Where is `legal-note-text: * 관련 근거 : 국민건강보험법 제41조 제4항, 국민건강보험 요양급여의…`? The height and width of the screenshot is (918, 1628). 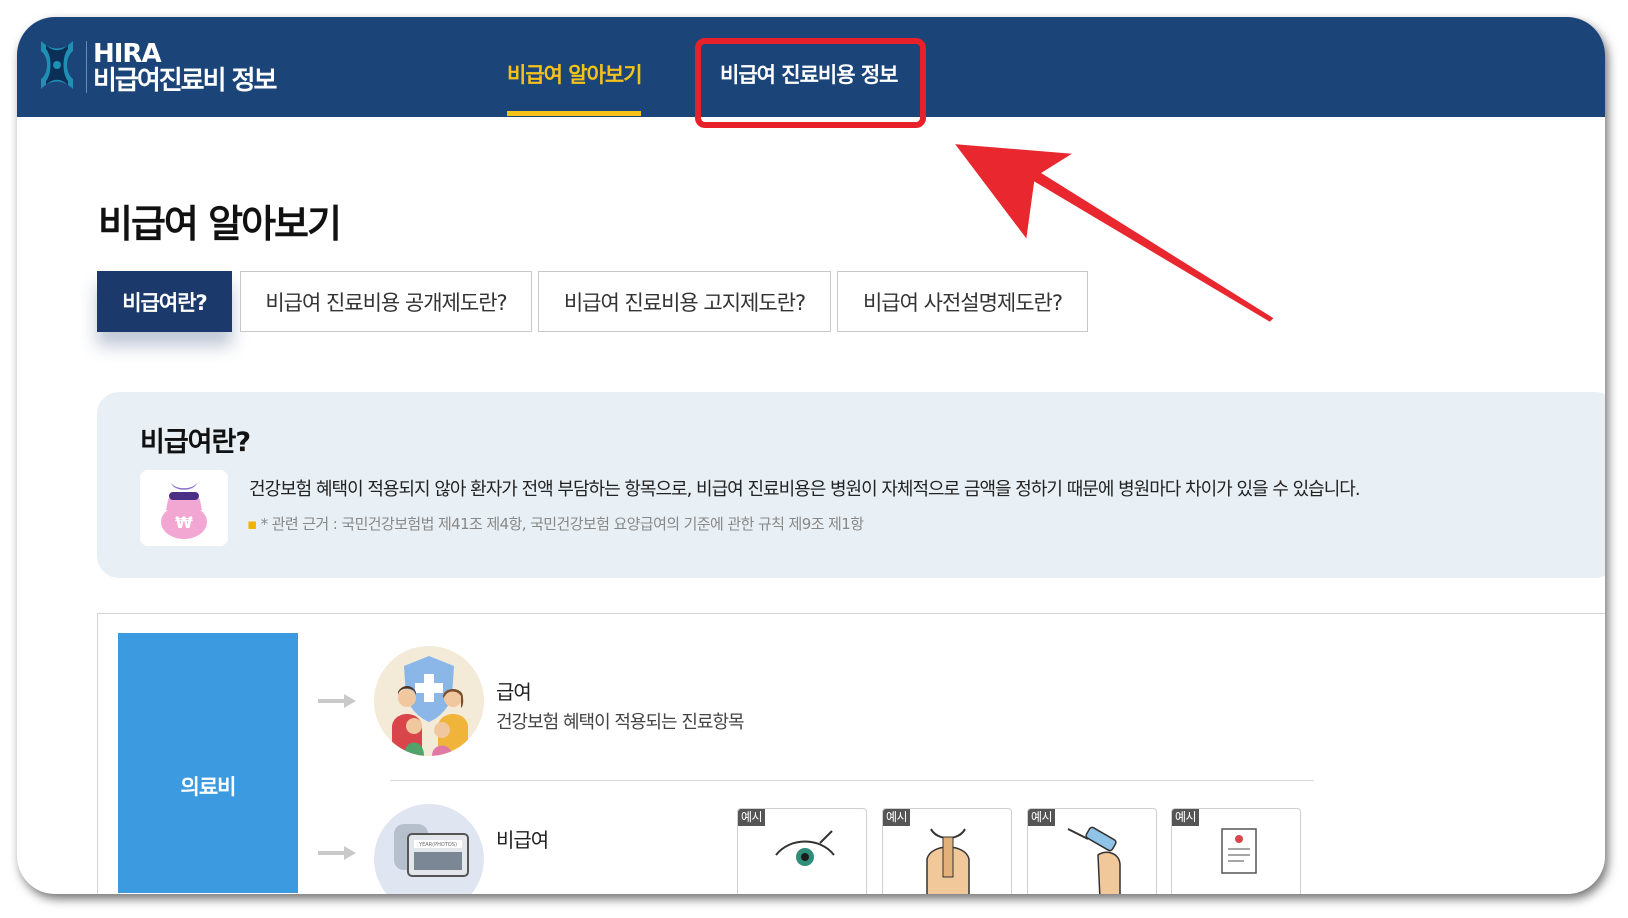 legal-note-text: * 관련 근거 : 국민건강보험법 제41조 제4항, 국민건강보험 요양급여의… is located at coordinates (562, 524).